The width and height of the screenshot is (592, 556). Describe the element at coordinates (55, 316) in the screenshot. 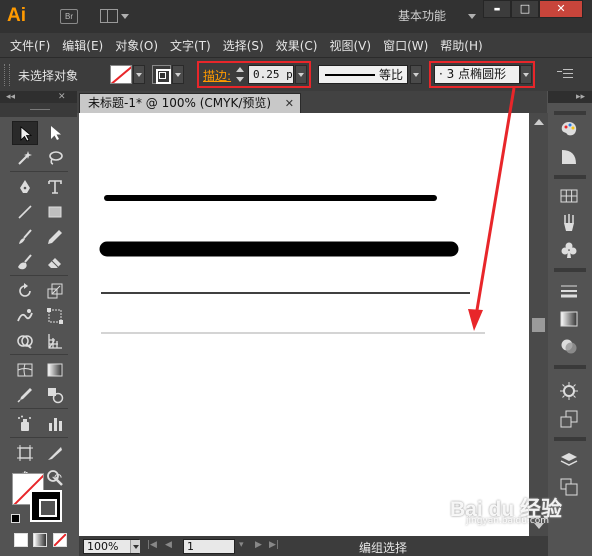

I see `free-transform-tool` at that location.